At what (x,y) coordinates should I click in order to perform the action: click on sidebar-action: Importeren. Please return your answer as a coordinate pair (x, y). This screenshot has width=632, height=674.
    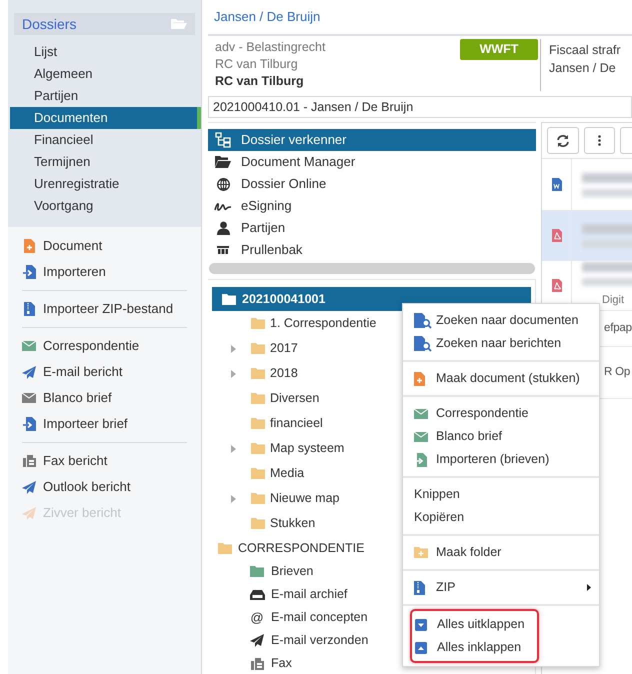
    Looking at the image, I should click on (104, 272).